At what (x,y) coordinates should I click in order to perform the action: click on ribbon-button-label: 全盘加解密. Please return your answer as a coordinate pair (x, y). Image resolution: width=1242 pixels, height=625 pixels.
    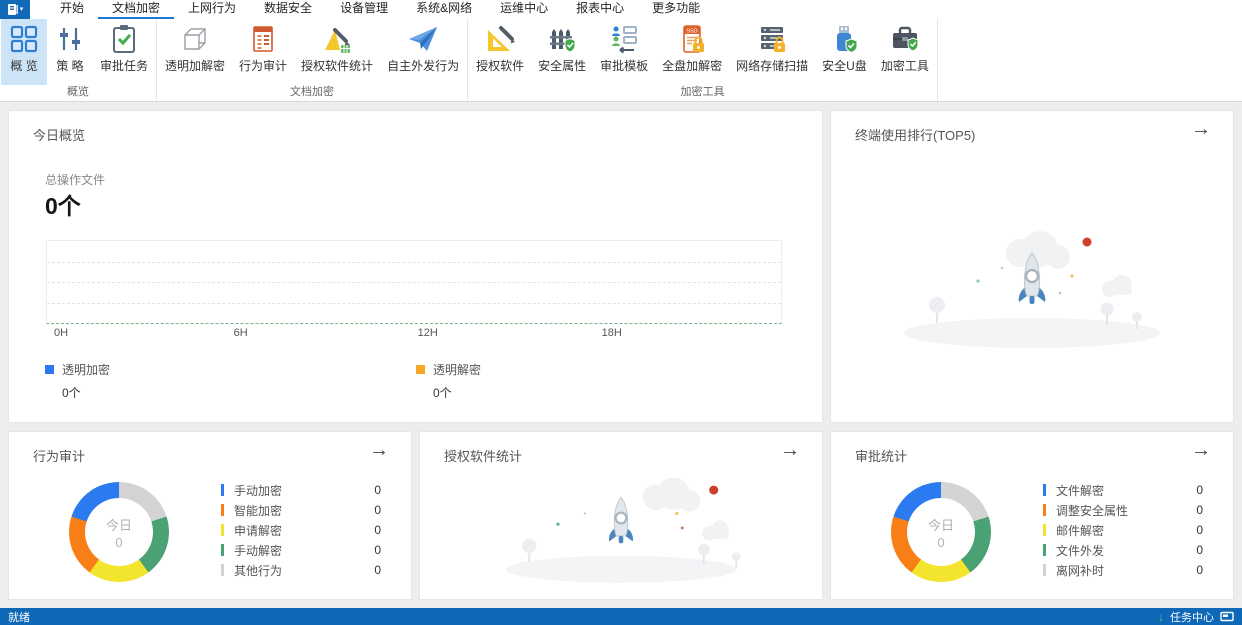
    Looking at the image, I should click on (692, 66).